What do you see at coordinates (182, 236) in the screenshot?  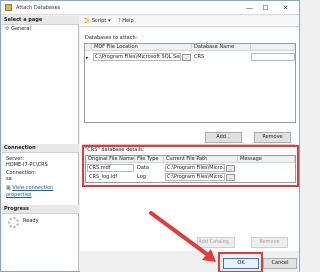 I see `annotation-arrow-icon` at bounding box center [182, 236].